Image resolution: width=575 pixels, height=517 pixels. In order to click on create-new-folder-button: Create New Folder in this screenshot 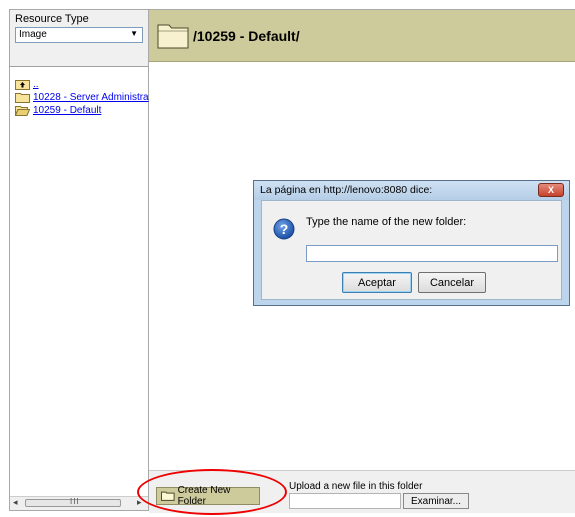, I will do `click(208, 496)`.